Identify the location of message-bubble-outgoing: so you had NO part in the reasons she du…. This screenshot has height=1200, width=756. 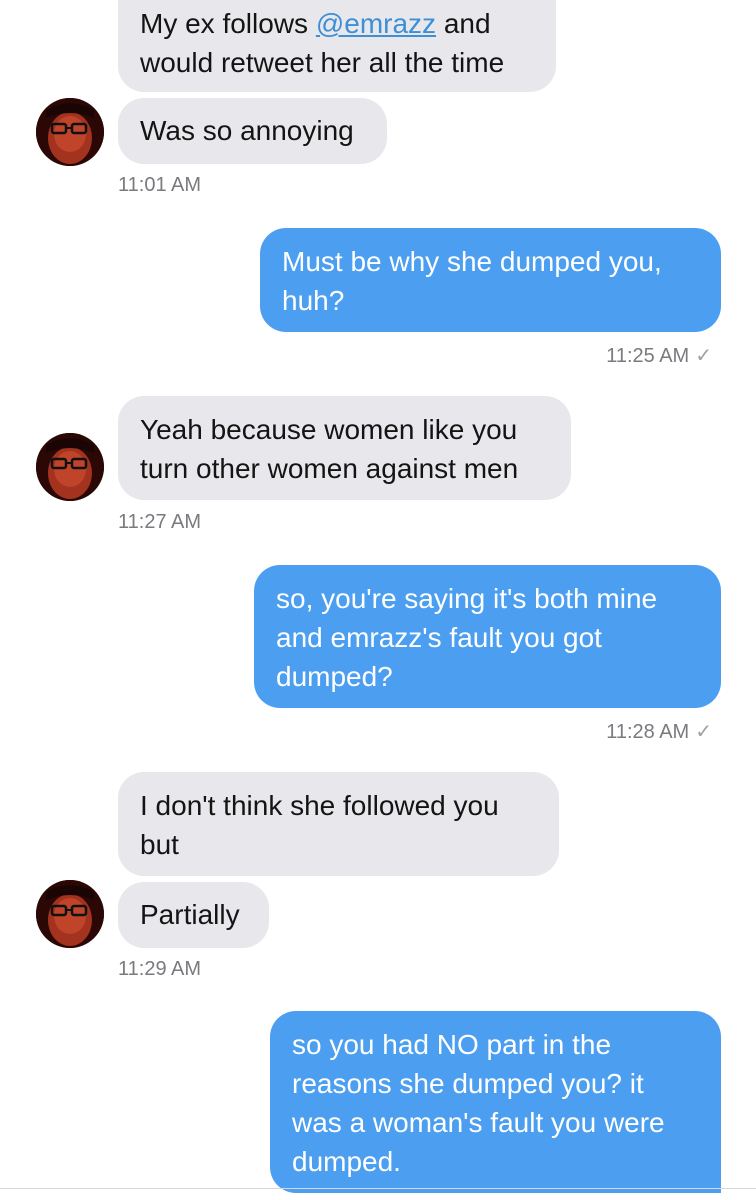
(495, 1102).